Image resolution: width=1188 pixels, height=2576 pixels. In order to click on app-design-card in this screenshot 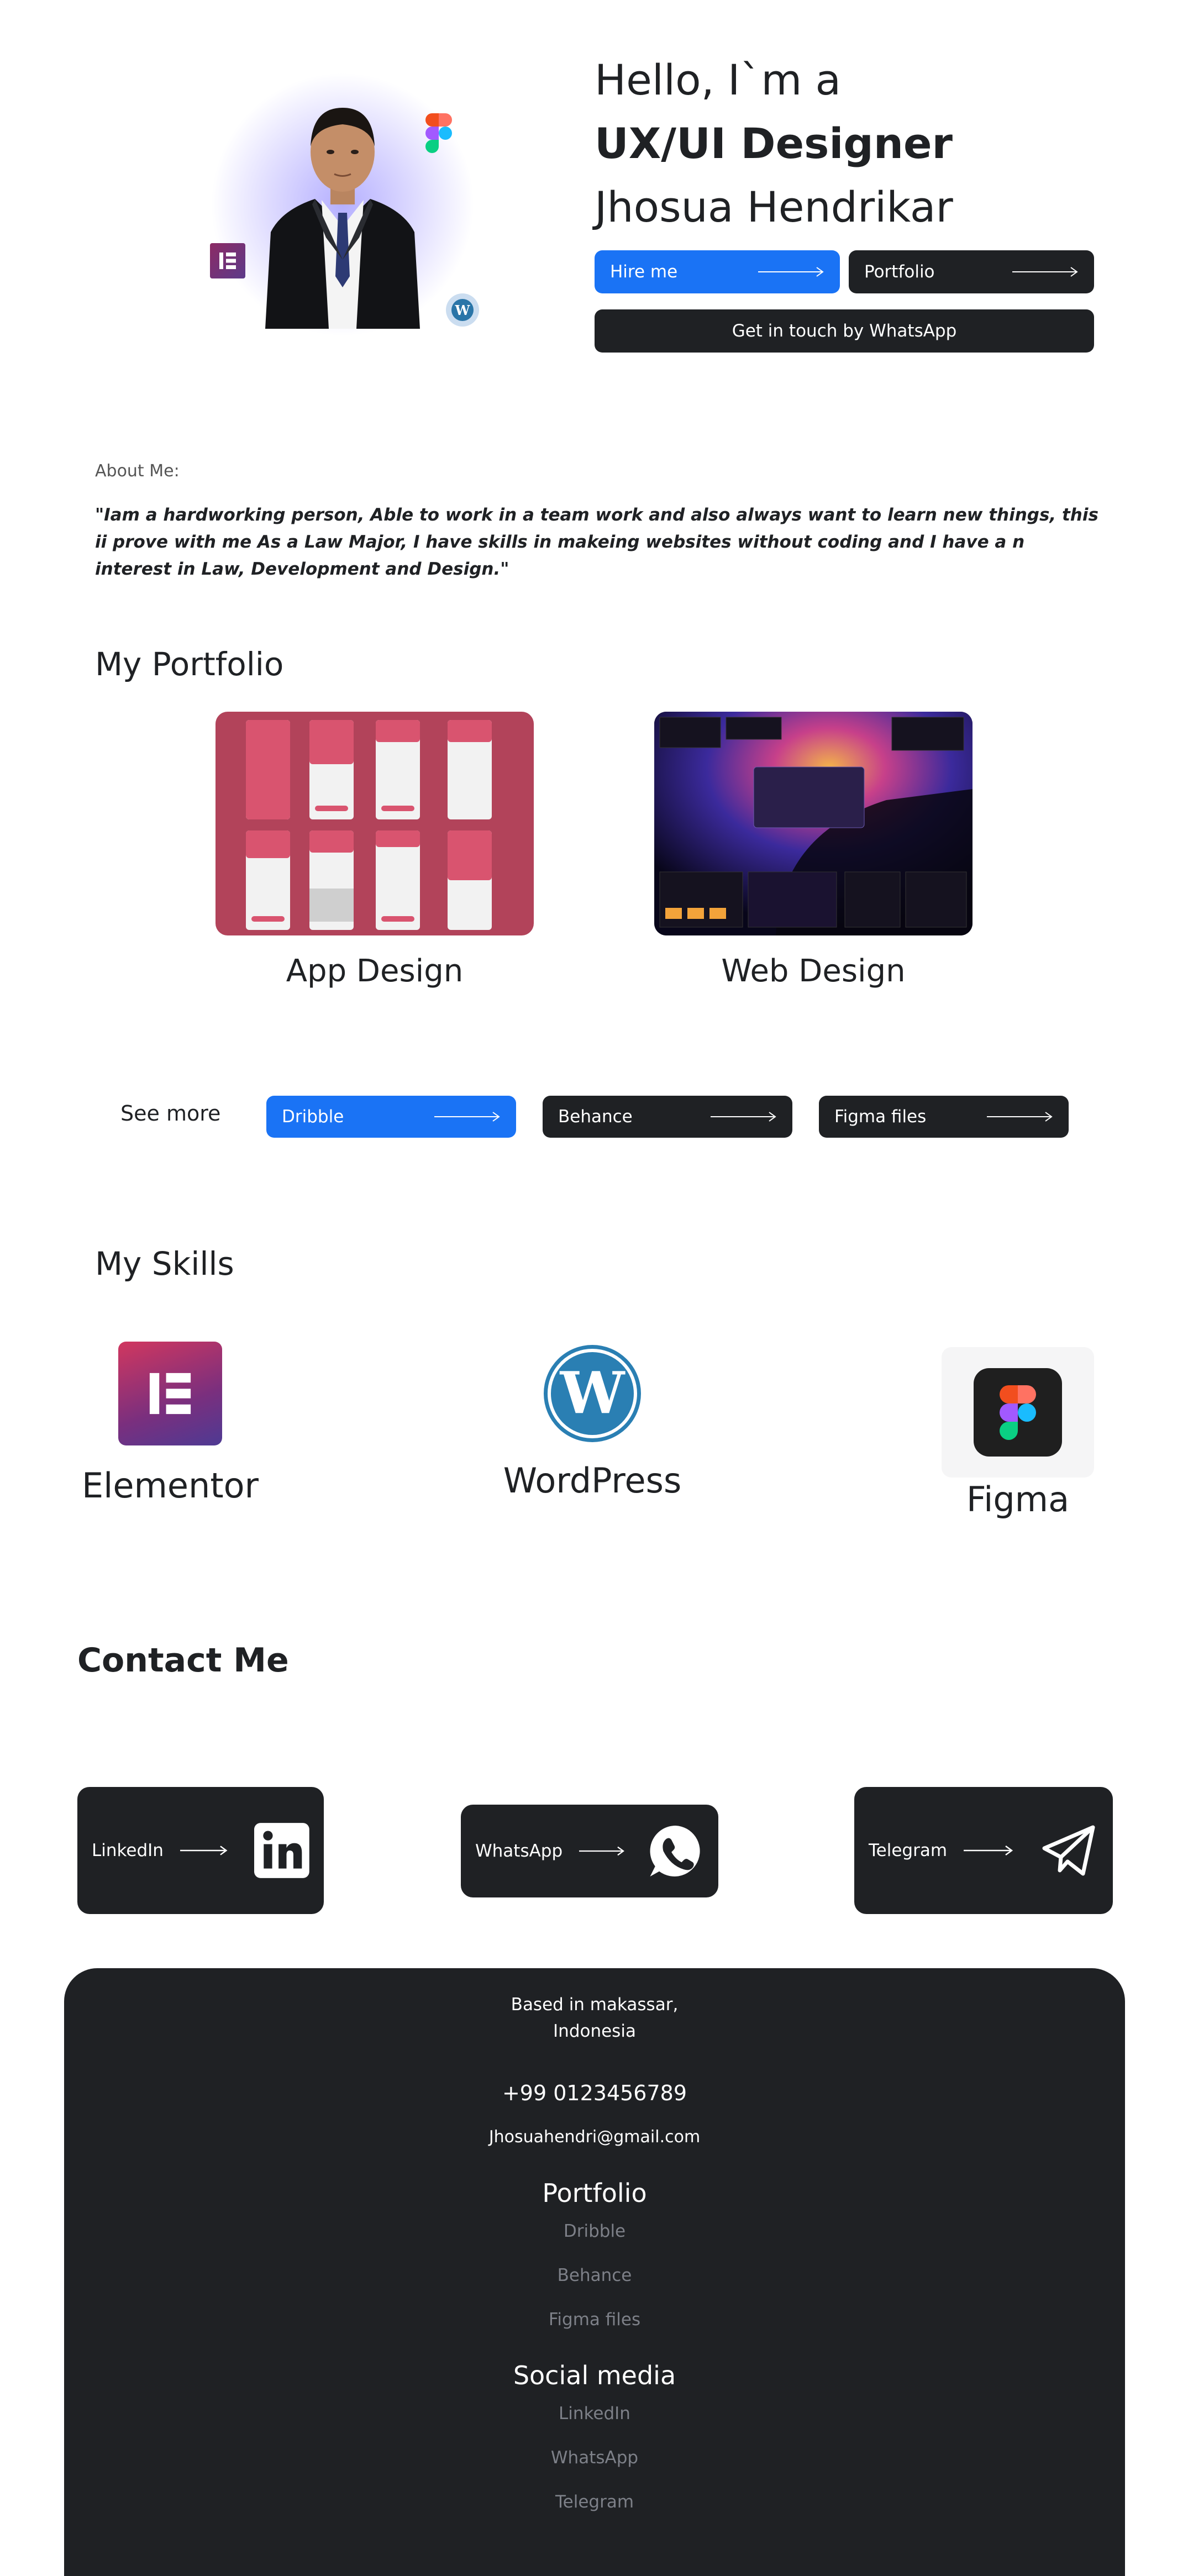, I will do `click(374, 823)`.